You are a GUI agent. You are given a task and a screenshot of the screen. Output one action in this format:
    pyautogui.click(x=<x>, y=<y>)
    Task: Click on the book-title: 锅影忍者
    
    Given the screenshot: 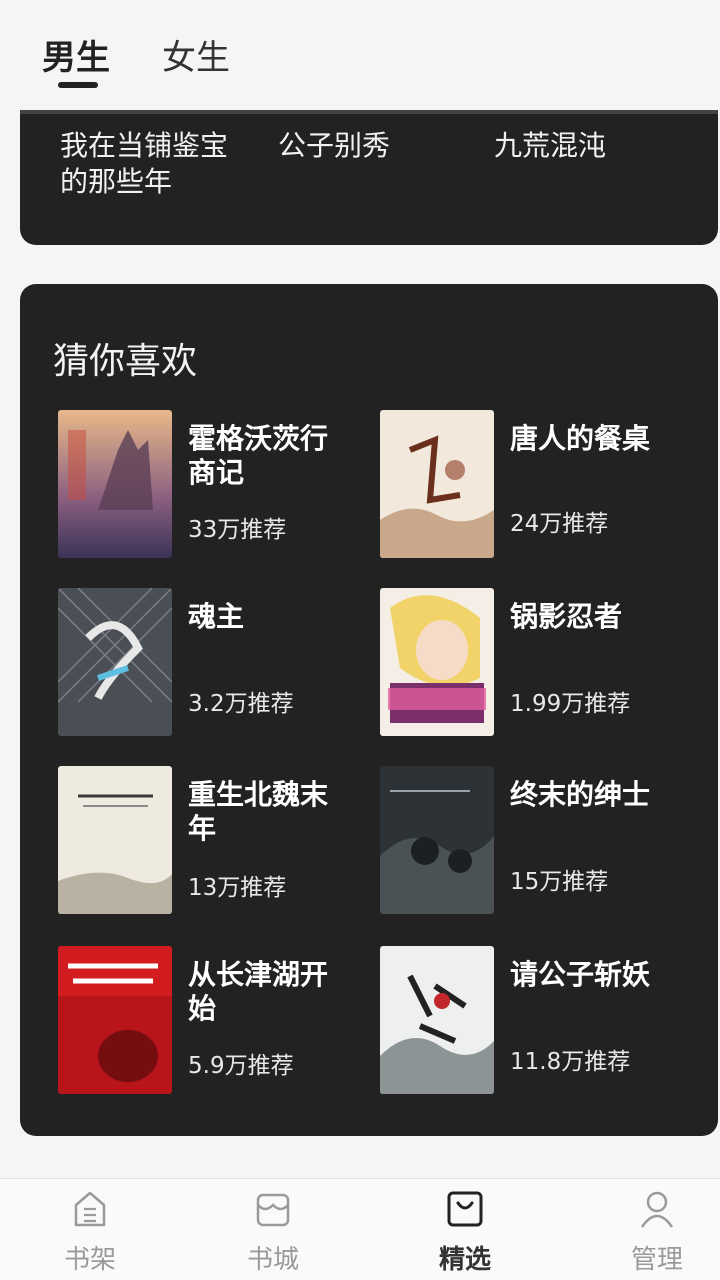 What is the action you would take?
    pyautogui.click(x=590, y=617)
    